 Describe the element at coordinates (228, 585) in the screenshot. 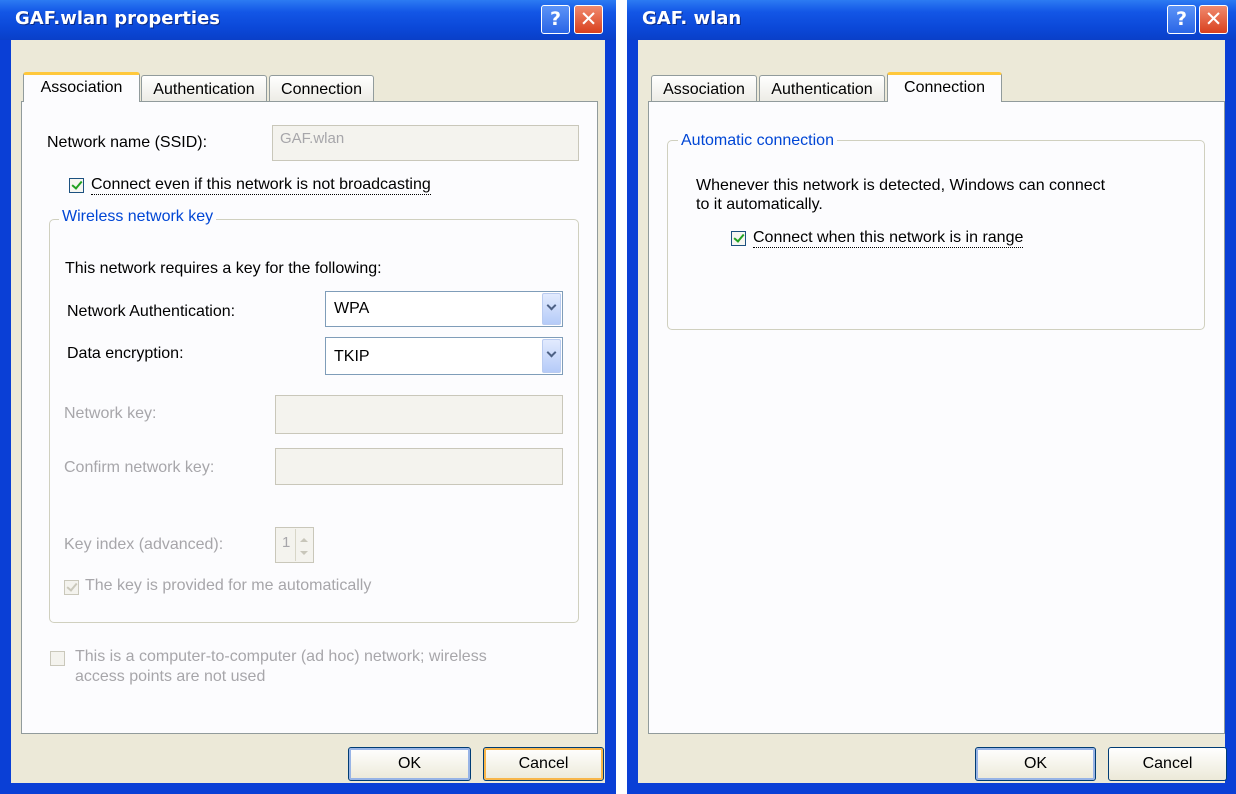

I see `auto-key-label: The key is provided for me automatically` at that location.